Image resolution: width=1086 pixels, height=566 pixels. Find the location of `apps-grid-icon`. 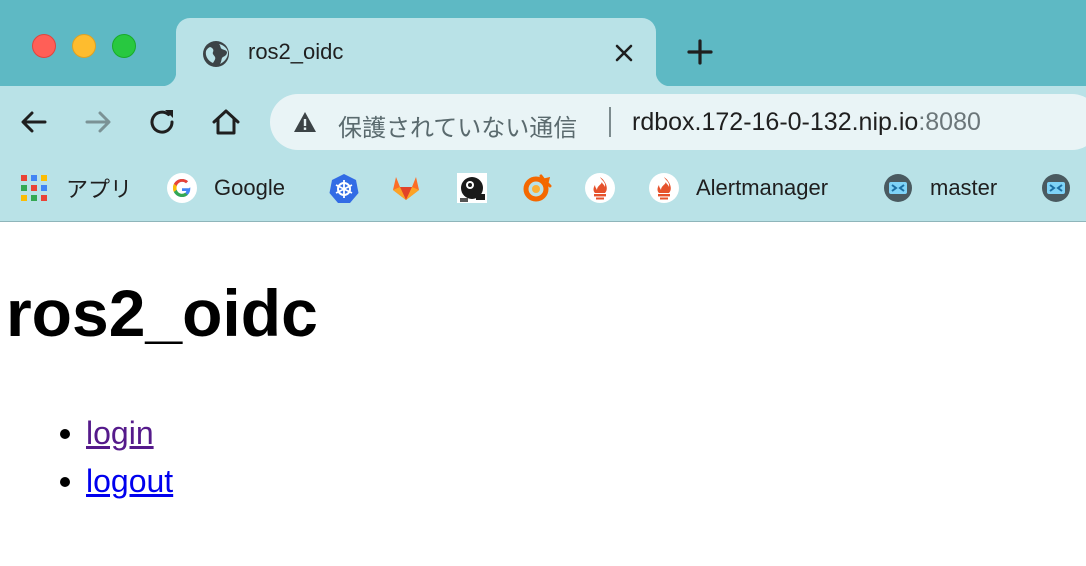

apps-grid-icon is located at coordinates (34, 188).